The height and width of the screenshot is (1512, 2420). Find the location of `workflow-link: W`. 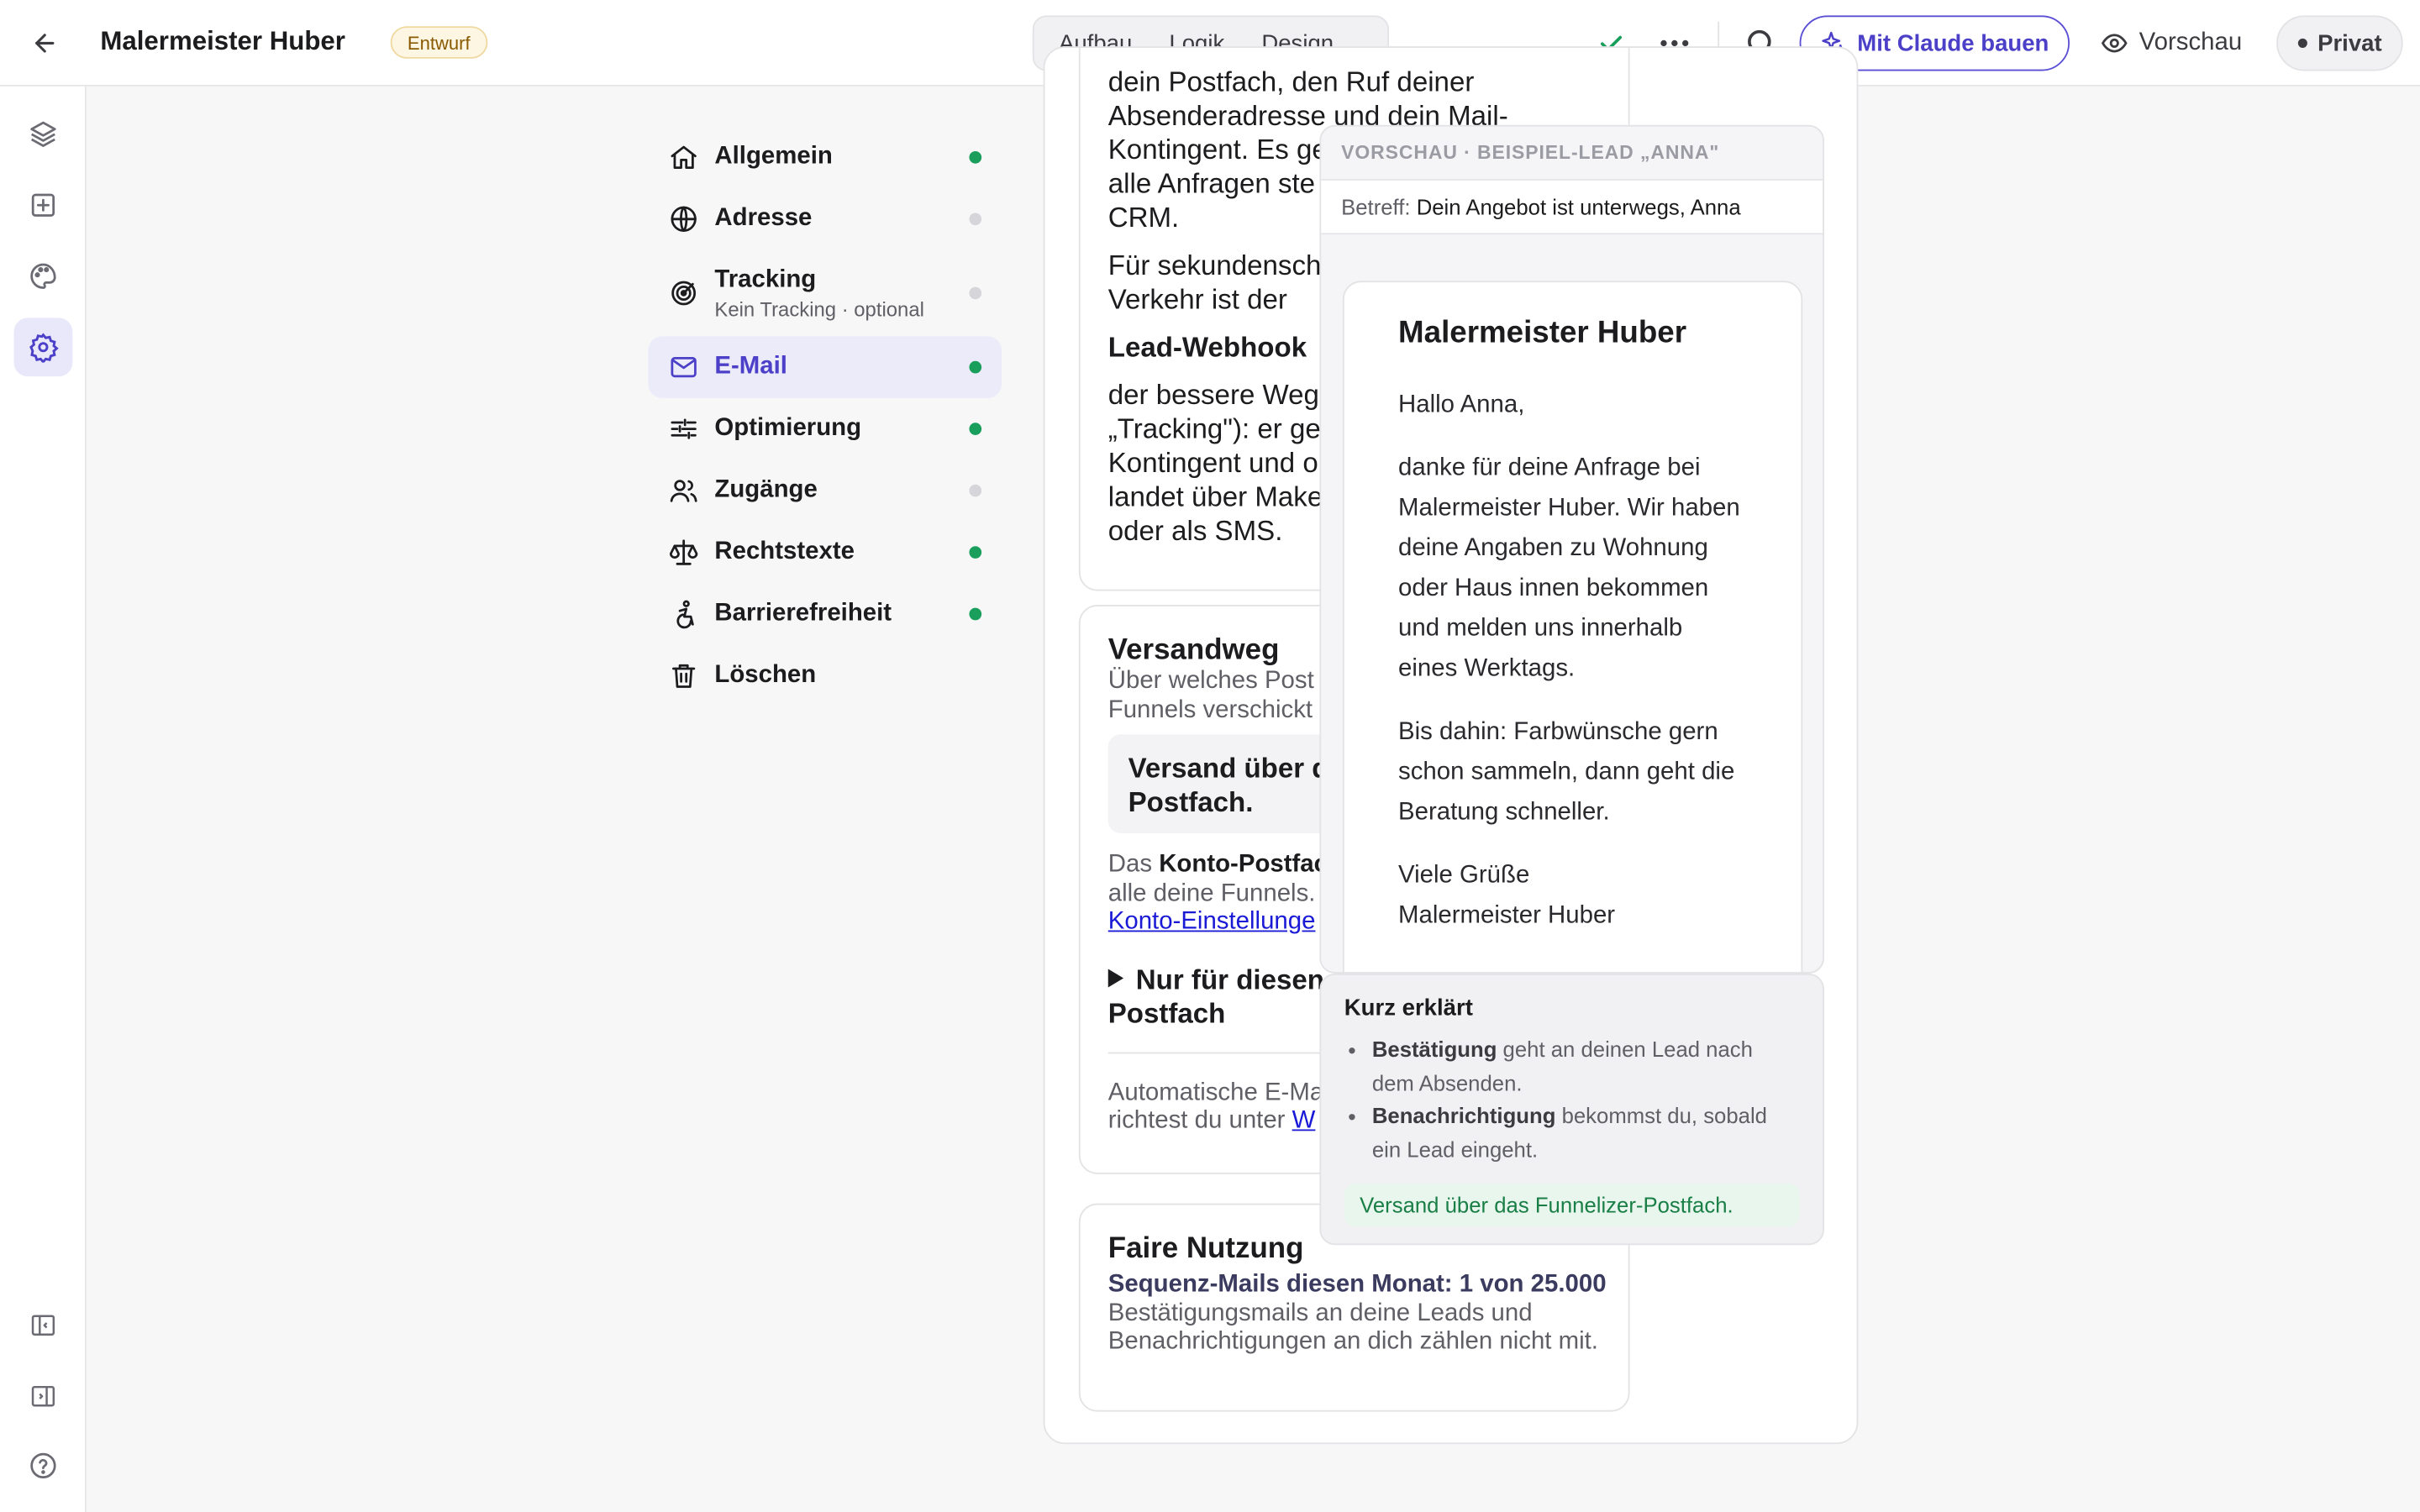

workflow-link: W is located at coordinates (1304, 1121).